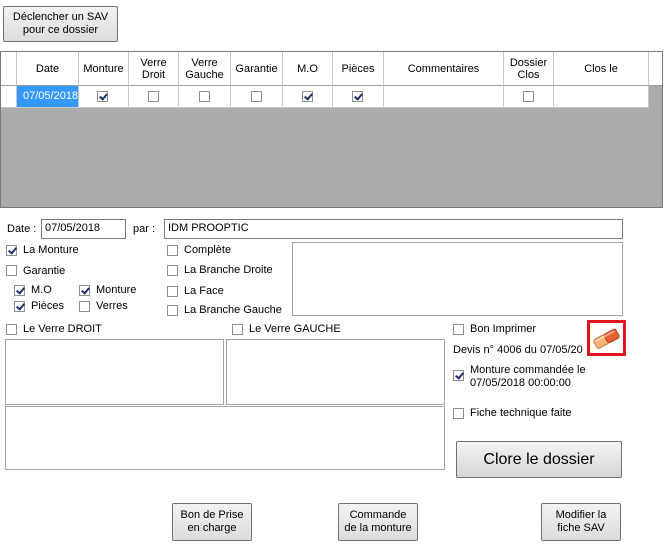 The height and width of the screenshot is (545, 665). I want to click on devis-text: Devis n° 4006 du 07/05/20, so click(518, 350).